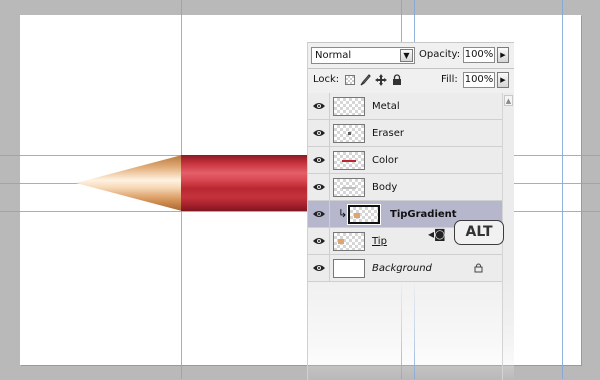  What do you see at coordinates (562, 189) in the screenshot?
I see `vertical-guide` at bounding box center [562, 189].